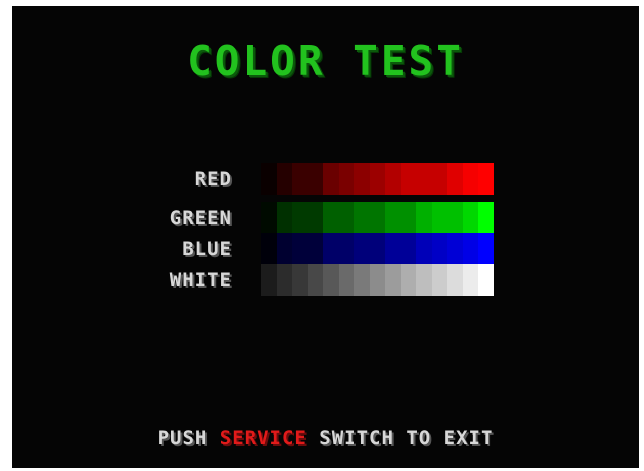  Describe the element at coordinates (188, 438) in the screenshot. I see `prompt-text-before: PUSH` at that location.